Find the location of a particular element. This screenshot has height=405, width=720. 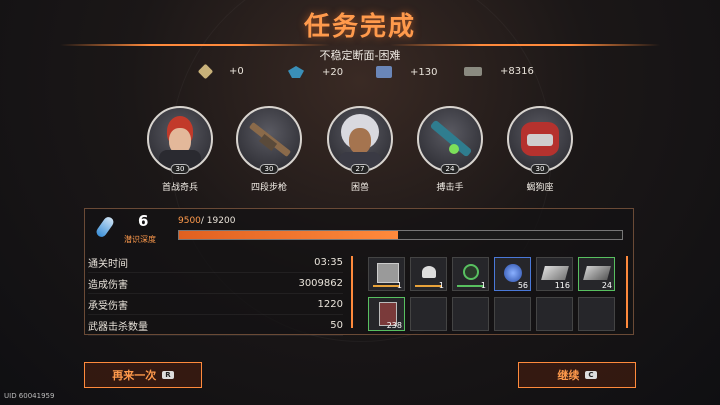

stats-list: 通关时间 03:35 造成伤害 3009862 承受伤害 1220 武器击杀数量 50 is located at coordinates (215, 294).